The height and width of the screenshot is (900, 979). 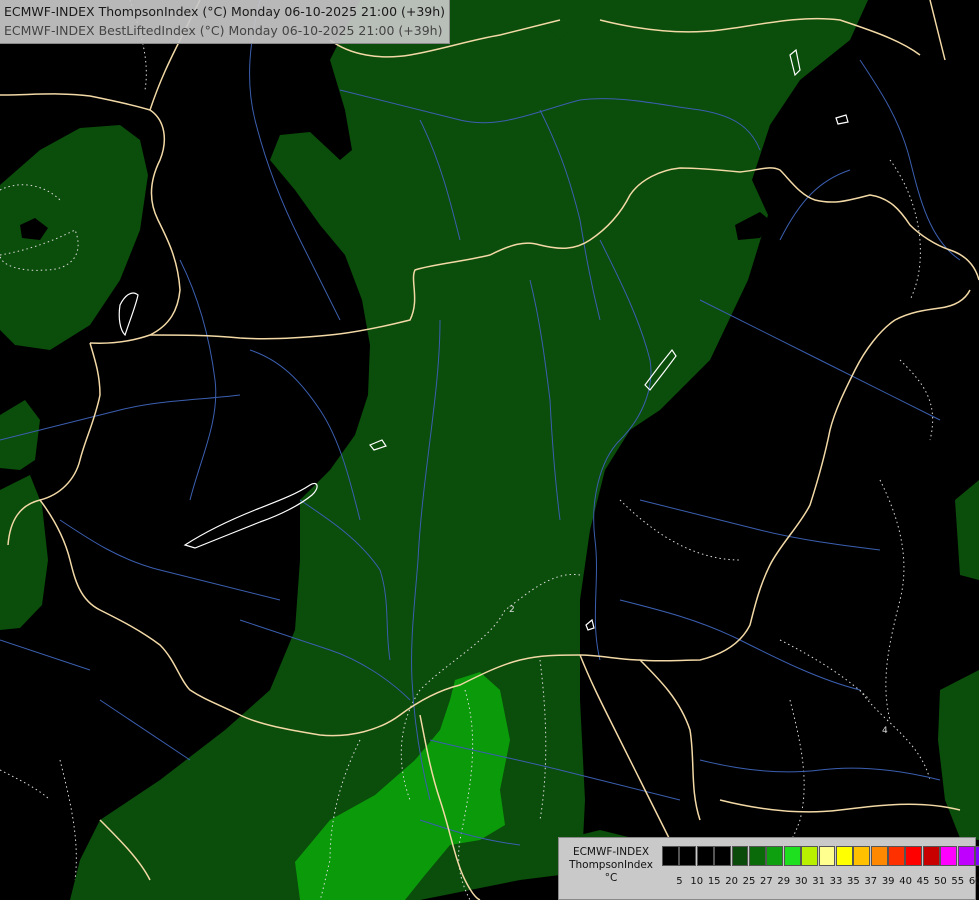 I want to click on legend-tick-label: 45, so click(x=923, y=881).